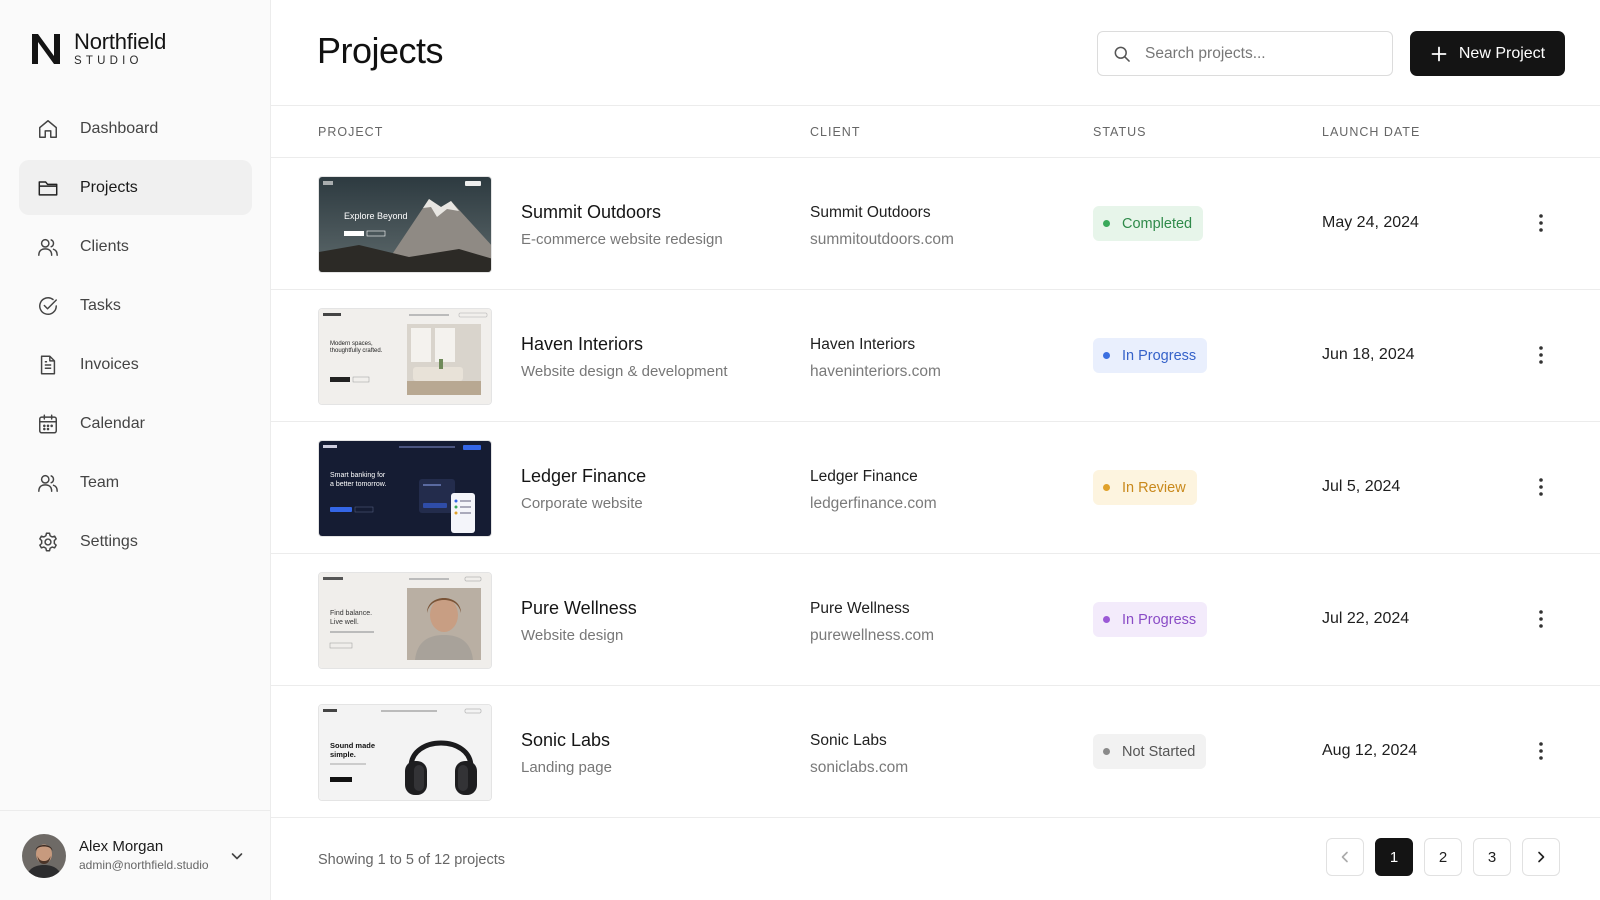 The width and height of the screenshot is (1600, 900). I want to click on search-input, so click(1255, 53).